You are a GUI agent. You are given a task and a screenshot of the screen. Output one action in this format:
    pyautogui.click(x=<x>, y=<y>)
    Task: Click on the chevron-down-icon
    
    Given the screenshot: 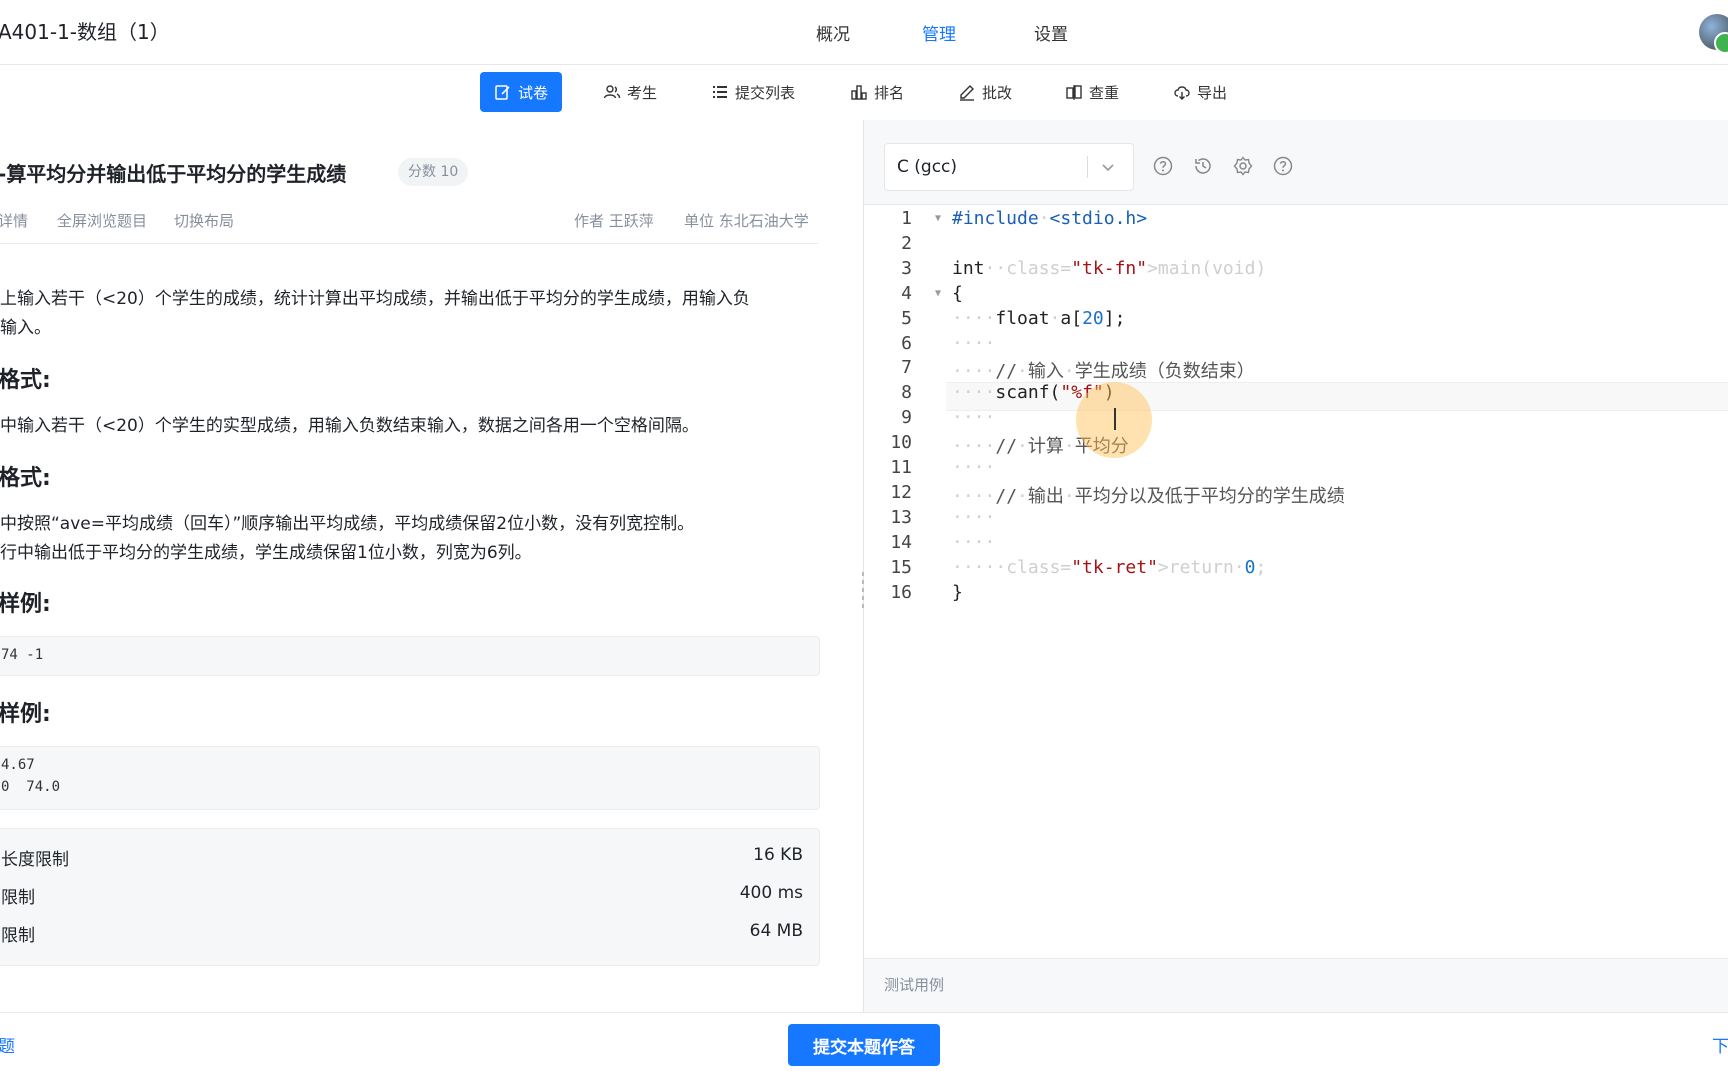 What is the action you would take?
    pyautogui.click(x=1108, y=168)
    